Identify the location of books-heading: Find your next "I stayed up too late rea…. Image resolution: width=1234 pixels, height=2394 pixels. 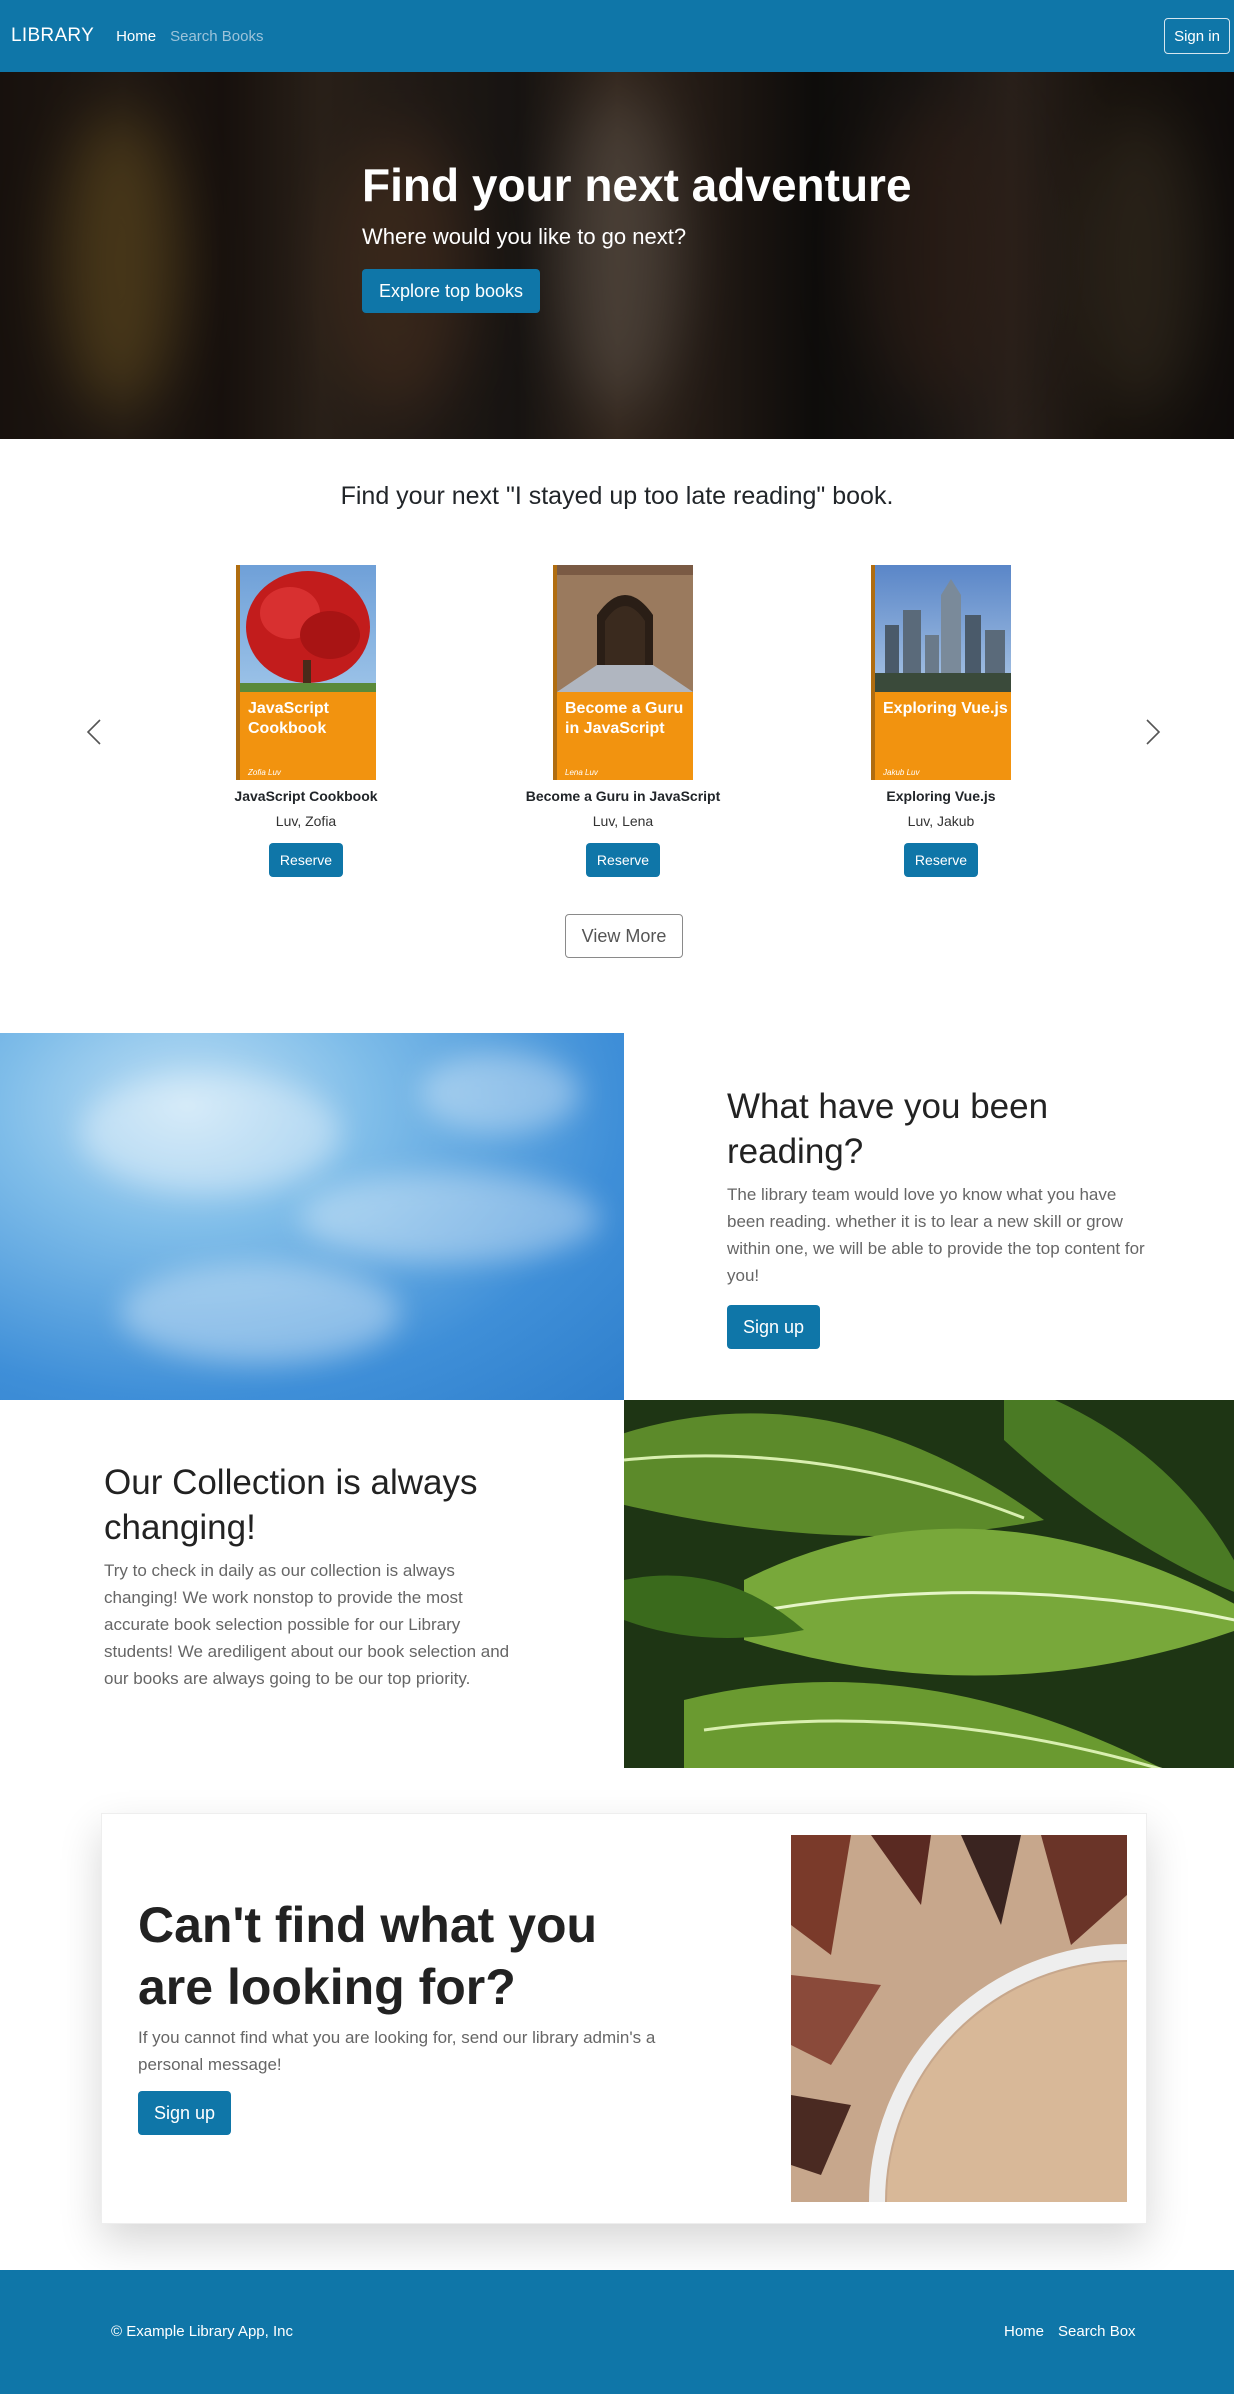
(617, 496).